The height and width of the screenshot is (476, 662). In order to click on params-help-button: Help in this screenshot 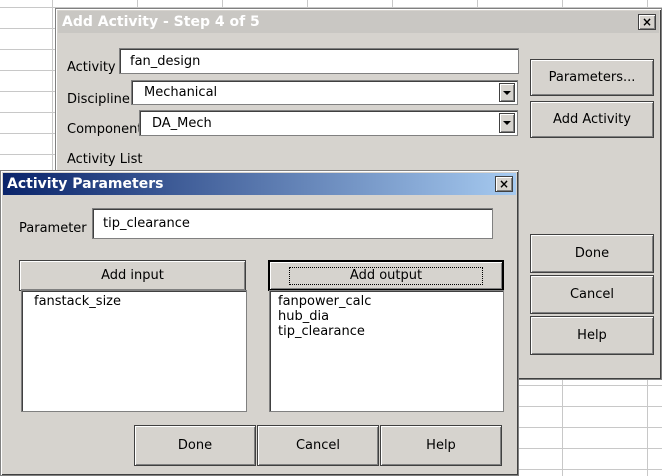, I will do `click(441, 445)`.